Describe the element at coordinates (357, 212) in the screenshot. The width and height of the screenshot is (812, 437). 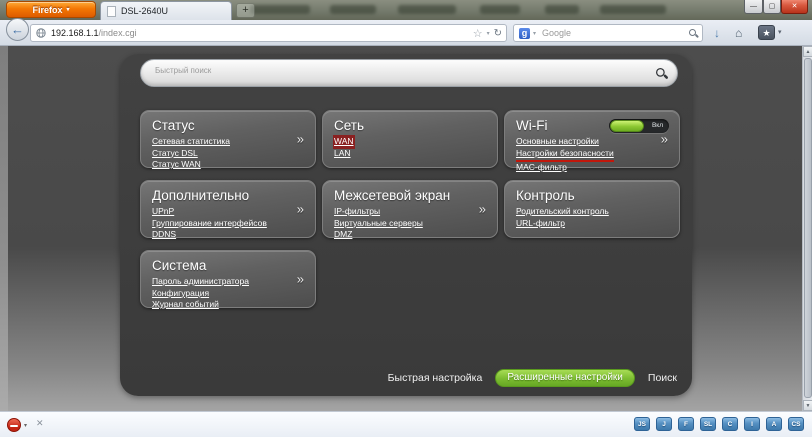
I see `card-link: IP-фильтры` at that location.